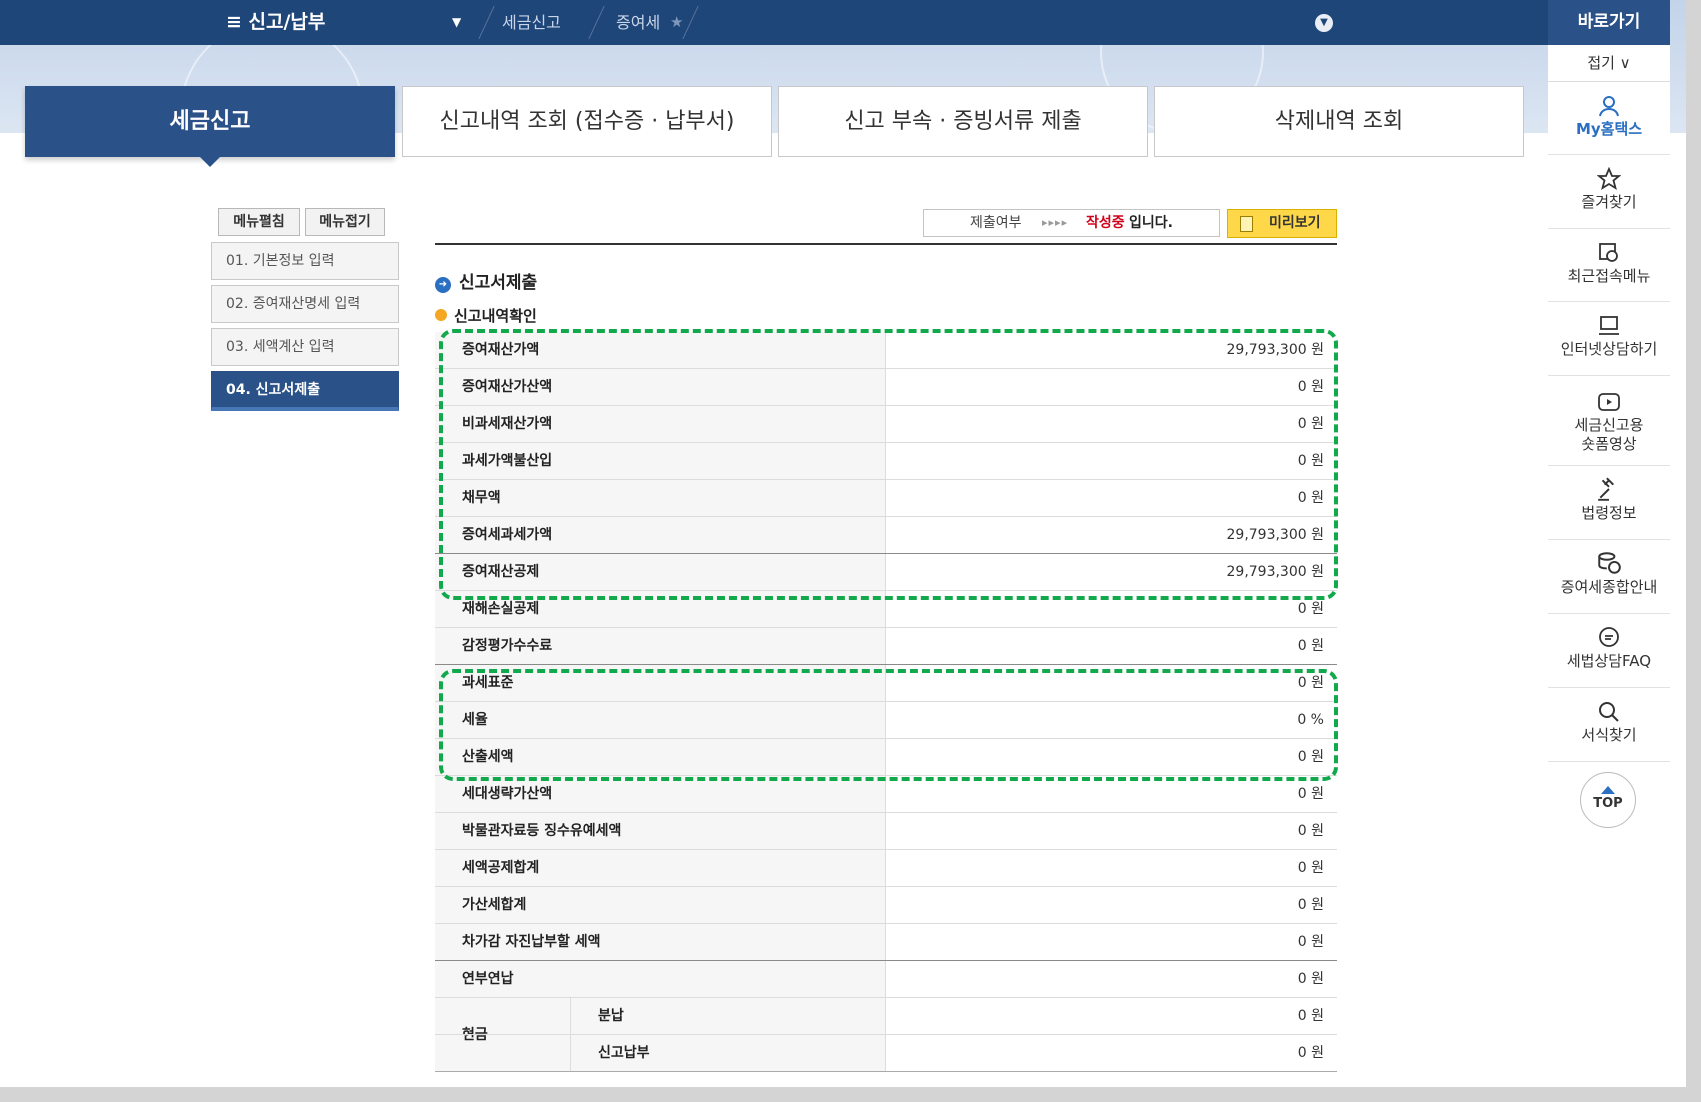 The width and height of the screenshot is (1701, 1102). What do you see at coordinates (660, 720) in the screenshot?
I see `row-label: 세율` at bounding box center [660, 720].